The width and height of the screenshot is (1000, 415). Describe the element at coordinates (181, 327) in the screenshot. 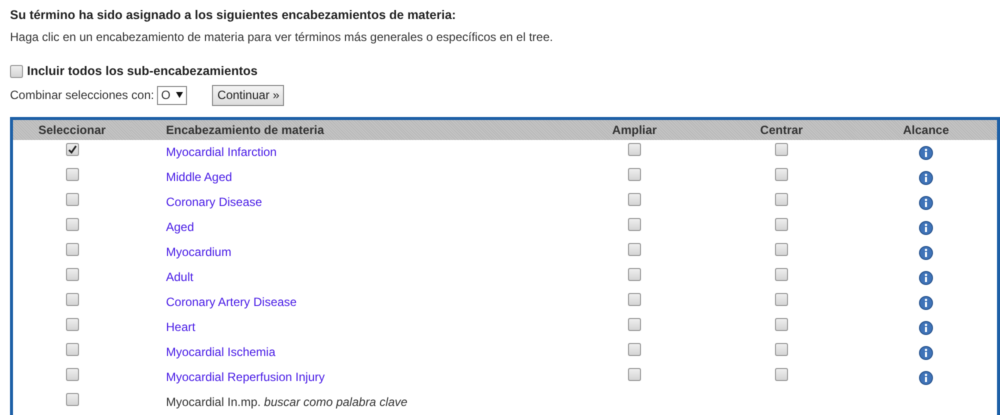

I see `subject-link: Heart` at that location.